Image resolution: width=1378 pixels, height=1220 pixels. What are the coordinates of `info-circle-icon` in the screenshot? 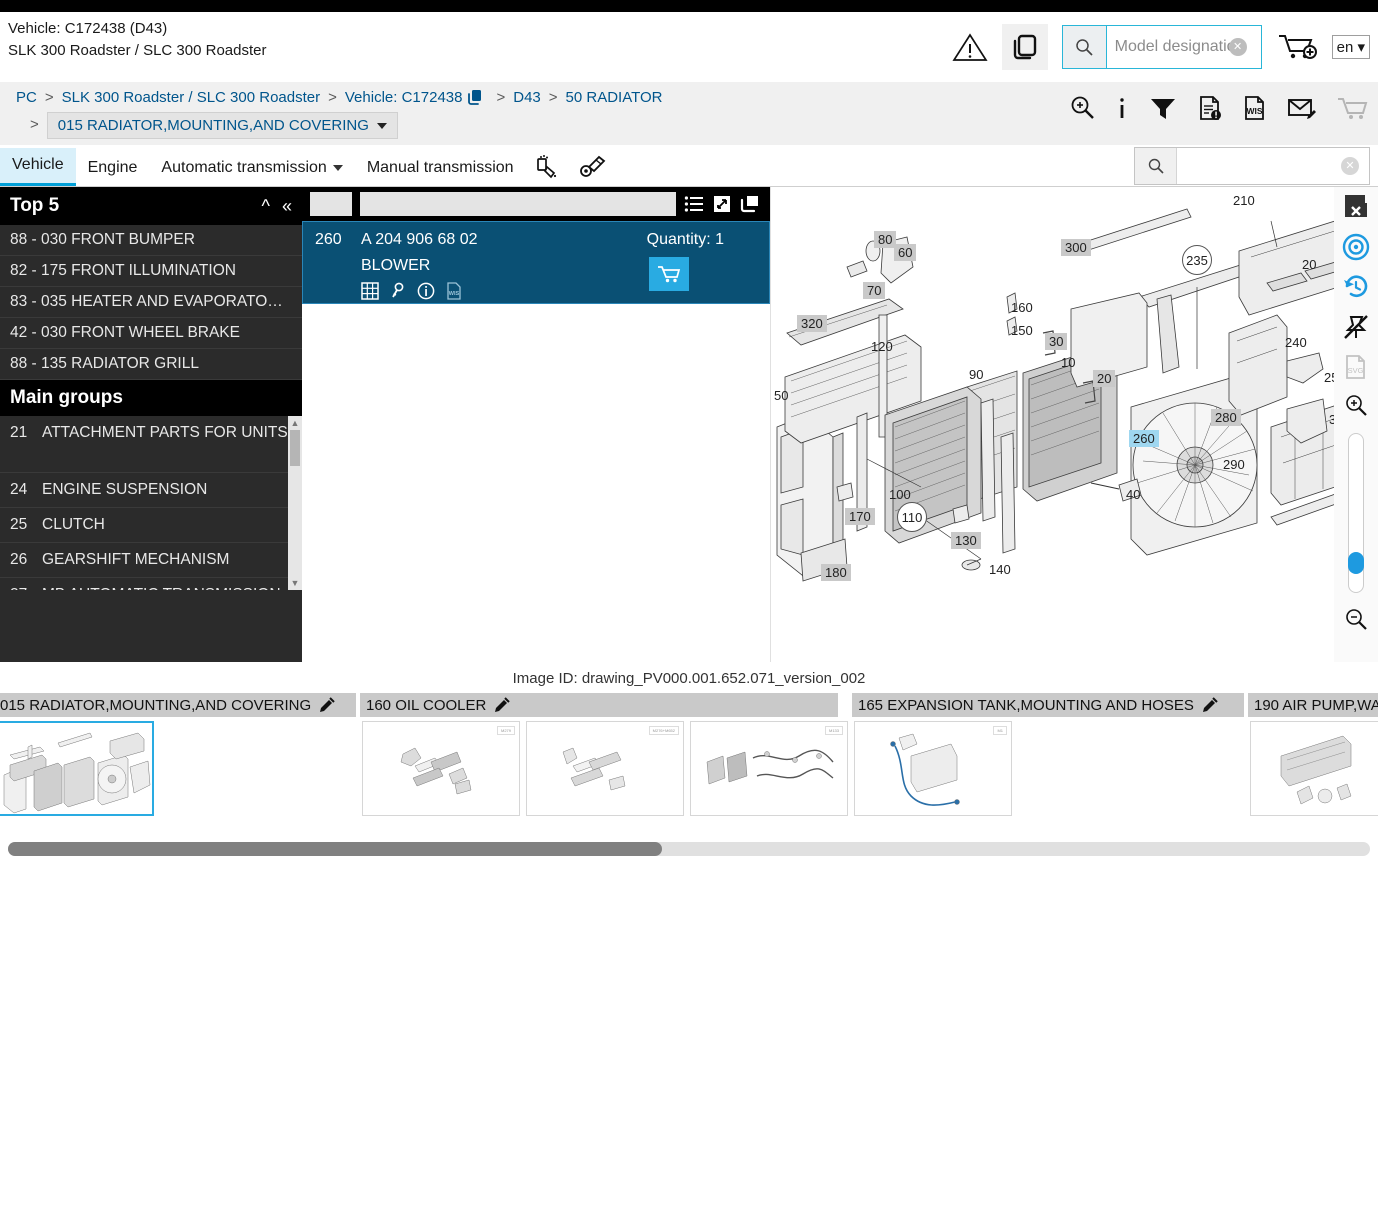 It's located at (426, 291).